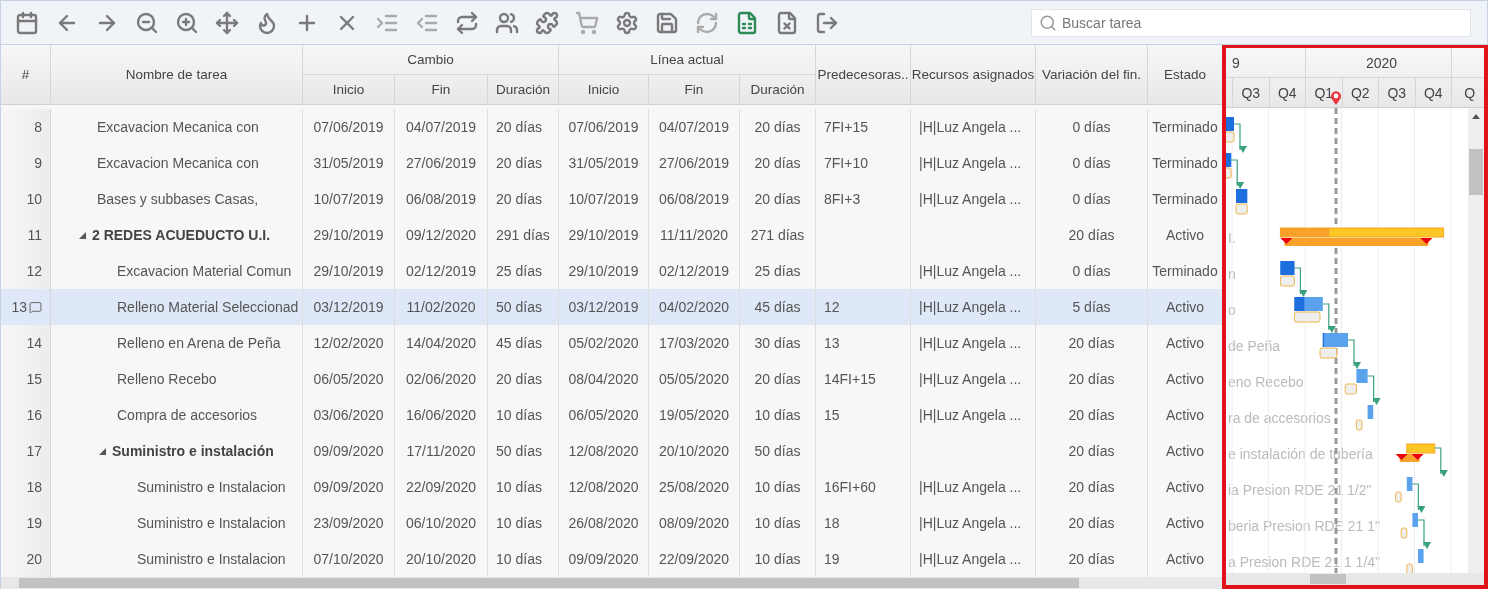  I want to click on users-icon, so click(507, 22).